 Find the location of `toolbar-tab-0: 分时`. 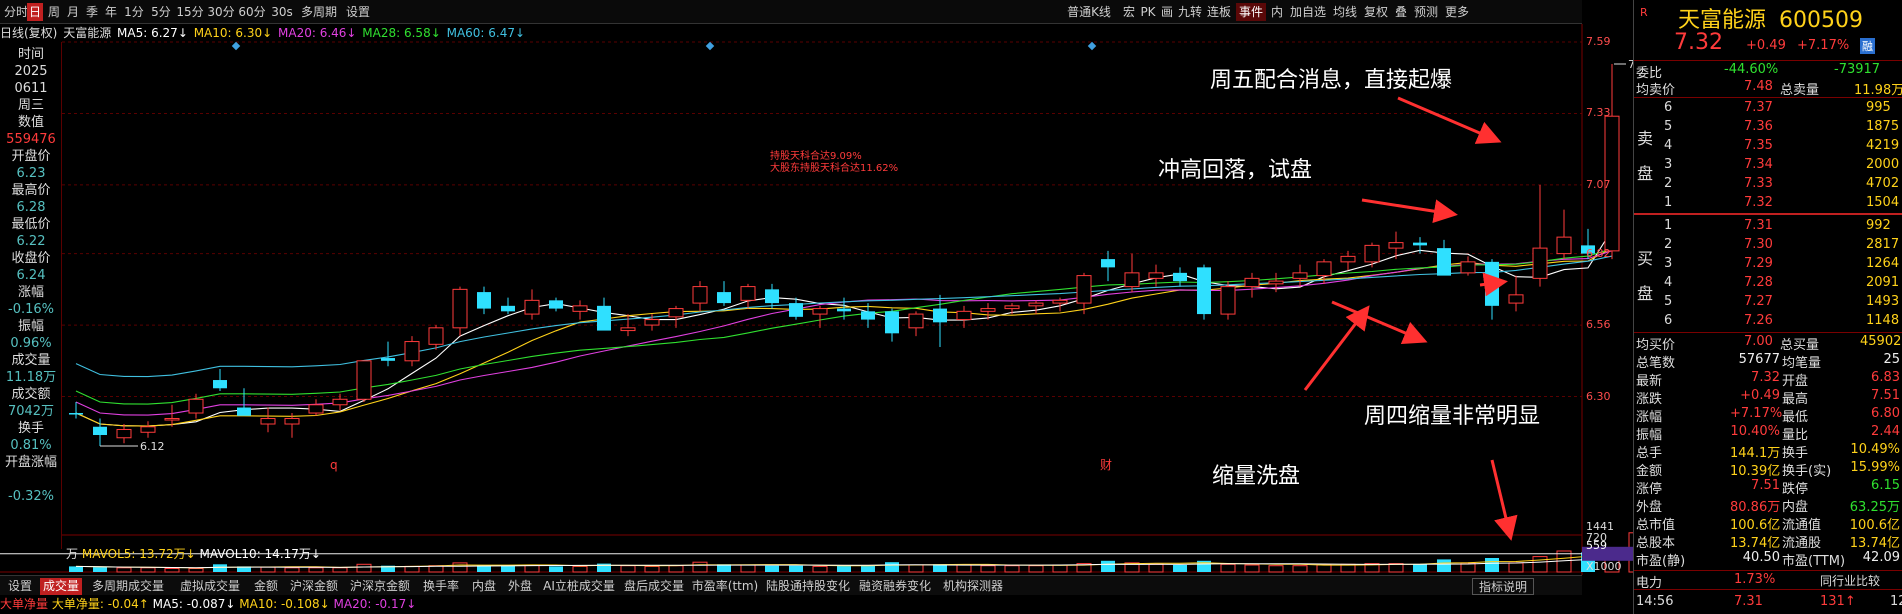

toolbar-tab-0: 分时 is located at coordinates (16, 12).